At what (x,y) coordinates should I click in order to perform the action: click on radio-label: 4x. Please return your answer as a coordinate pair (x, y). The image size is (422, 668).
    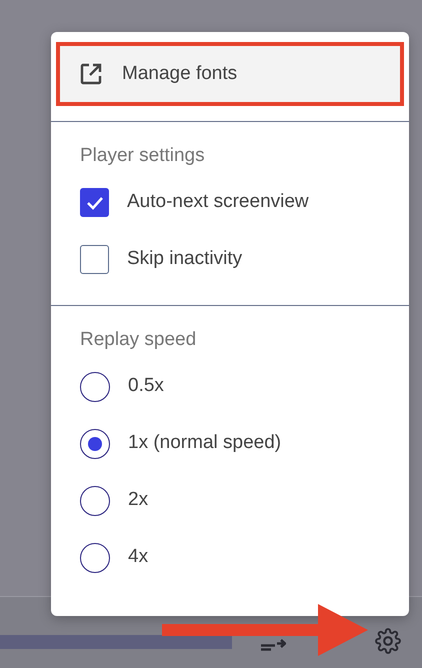
    Looking at the image, I should click on (138, 557).